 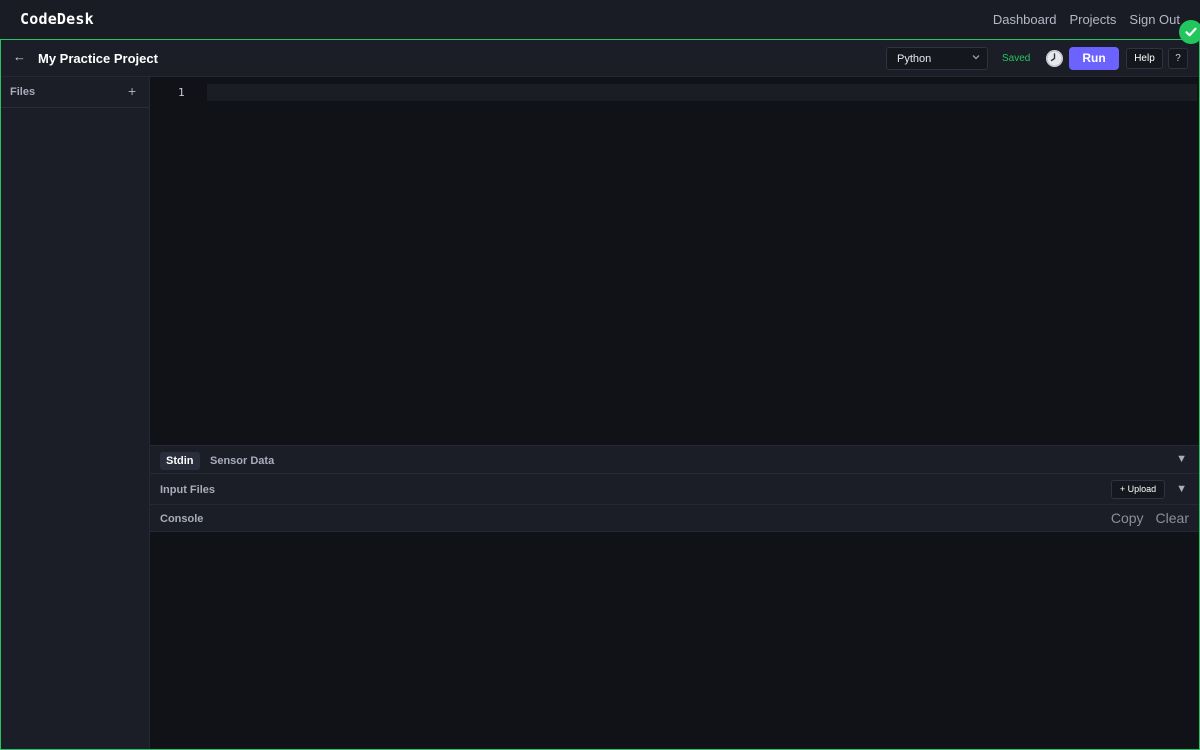 I want to click on input-files-bar: Input Files + Upload ▼, so click(x=674, y=489).